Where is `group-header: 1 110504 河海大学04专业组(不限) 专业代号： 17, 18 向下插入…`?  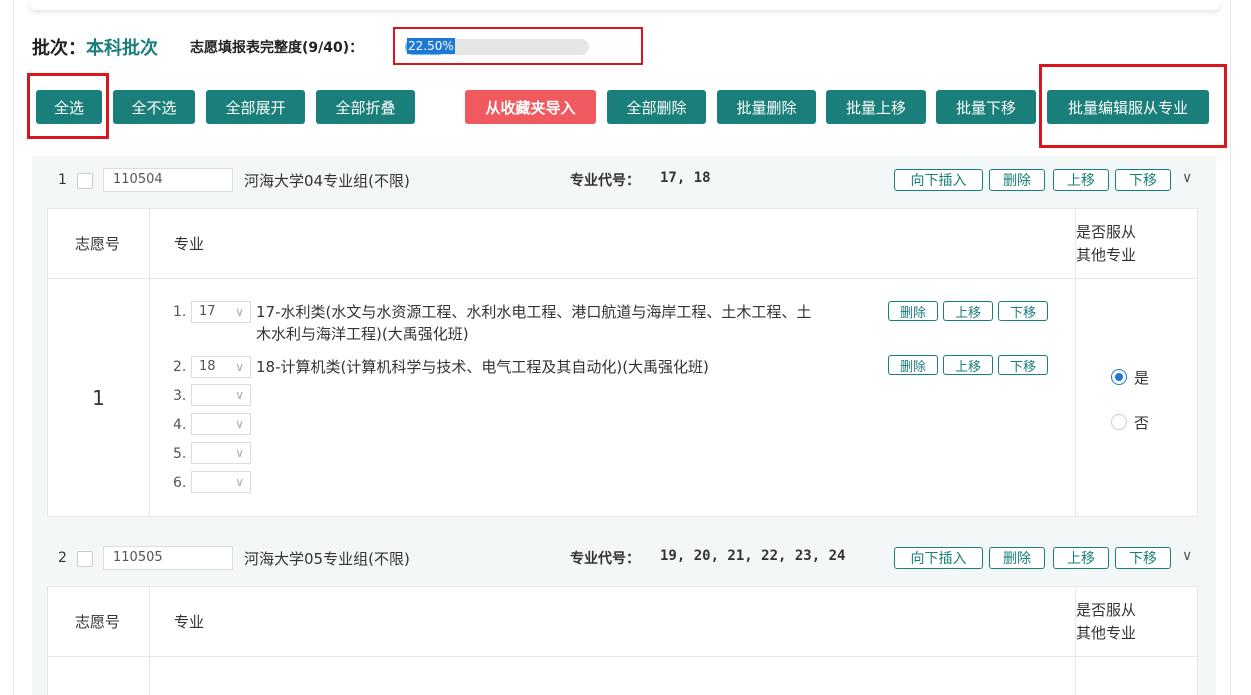 group-header: 1 110504 河海大学04专业组(不限) 专业代号： 17, 18 向下插入… is located at coordinates (624, 182).